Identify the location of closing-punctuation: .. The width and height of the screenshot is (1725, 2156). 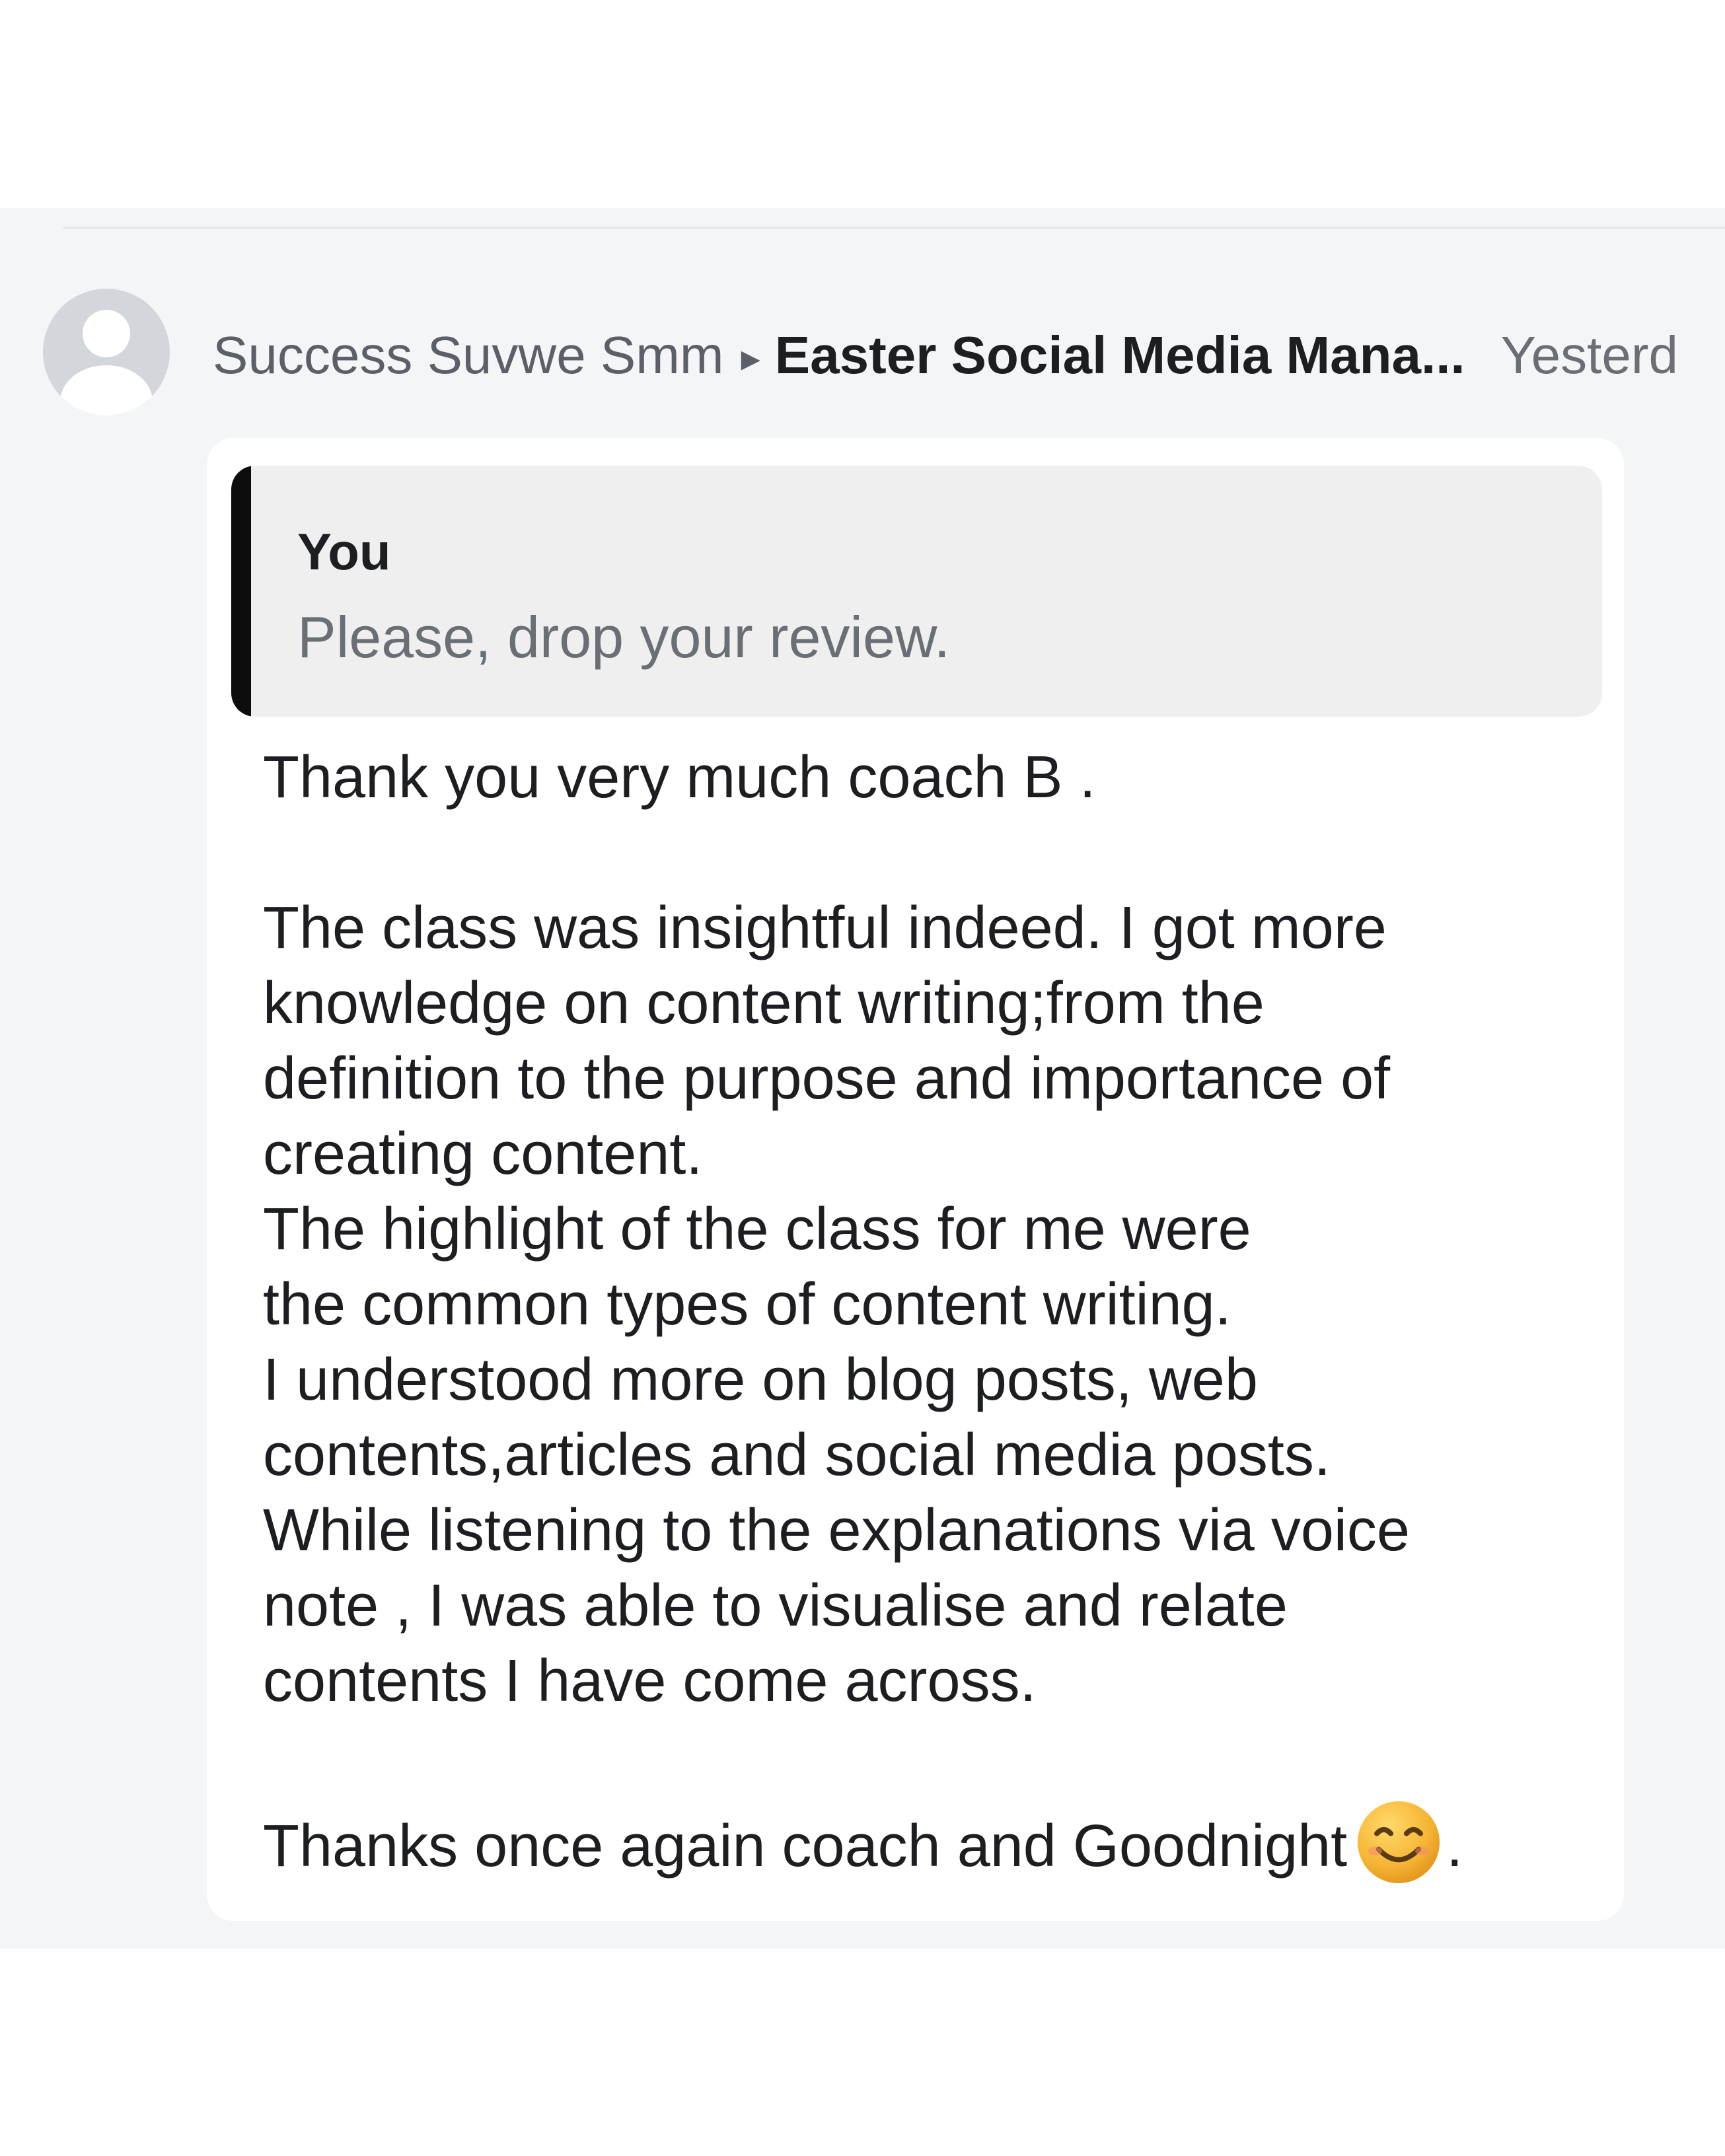
(1454, 1846).